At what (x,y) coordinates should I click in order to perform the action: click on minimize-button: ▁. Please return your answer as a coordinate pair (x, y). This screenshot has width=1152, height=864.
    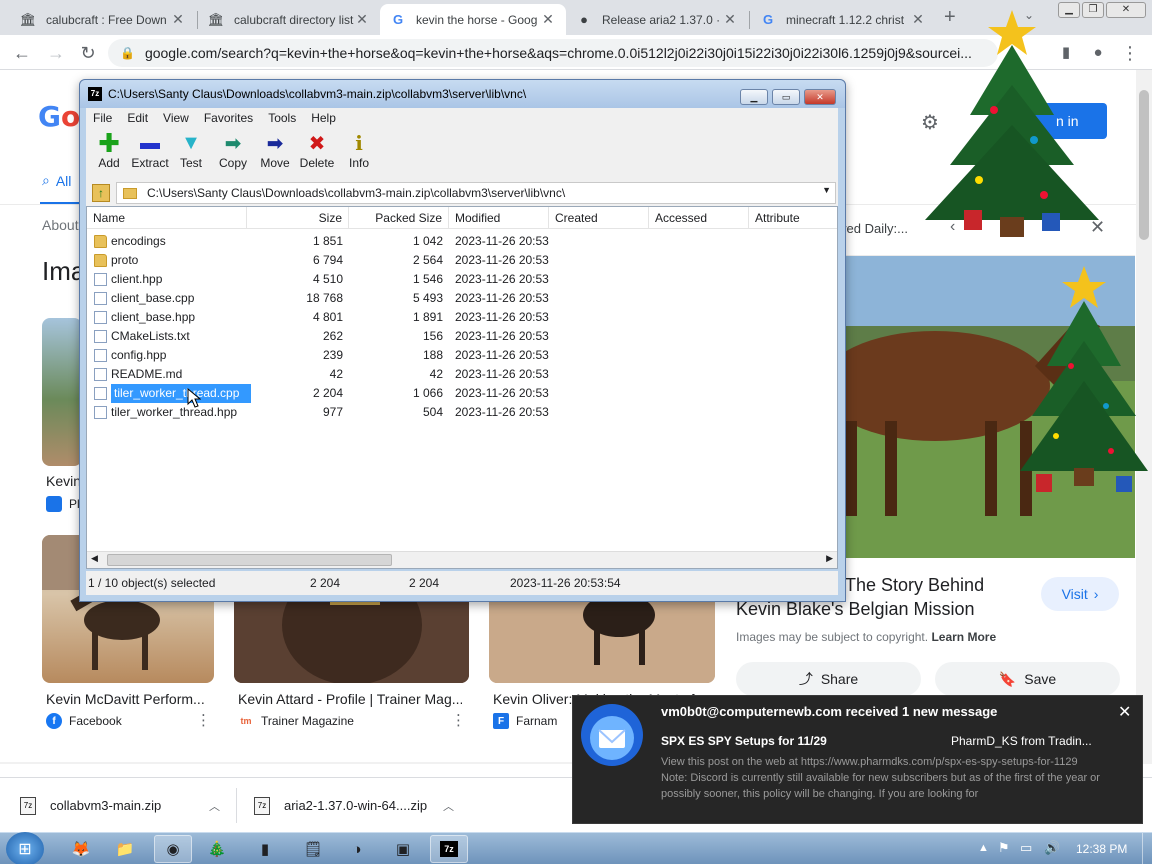
    Looking at the image, I should click on (754, 97).